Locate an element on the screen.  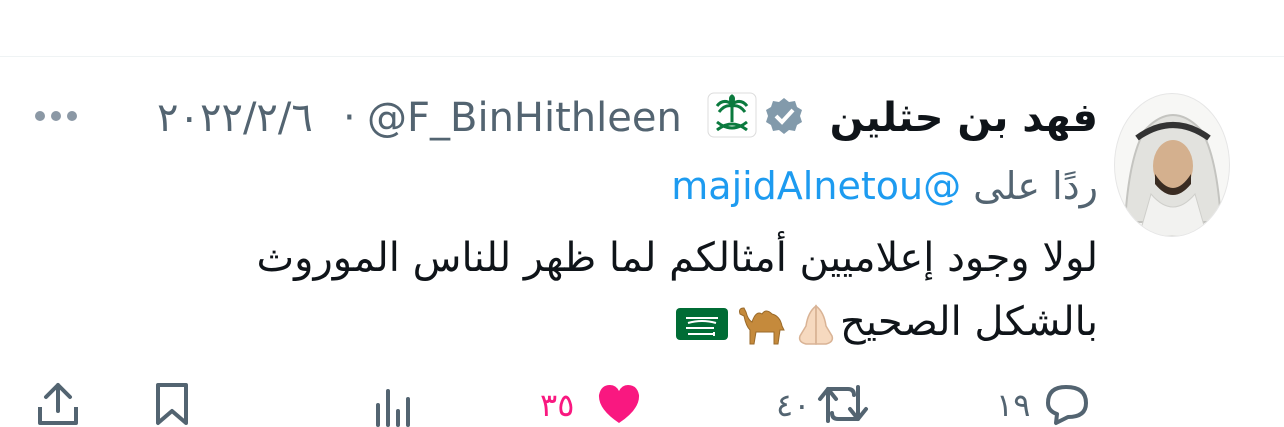
previous-tweet-action-bar is located at coordinates (642, 8).